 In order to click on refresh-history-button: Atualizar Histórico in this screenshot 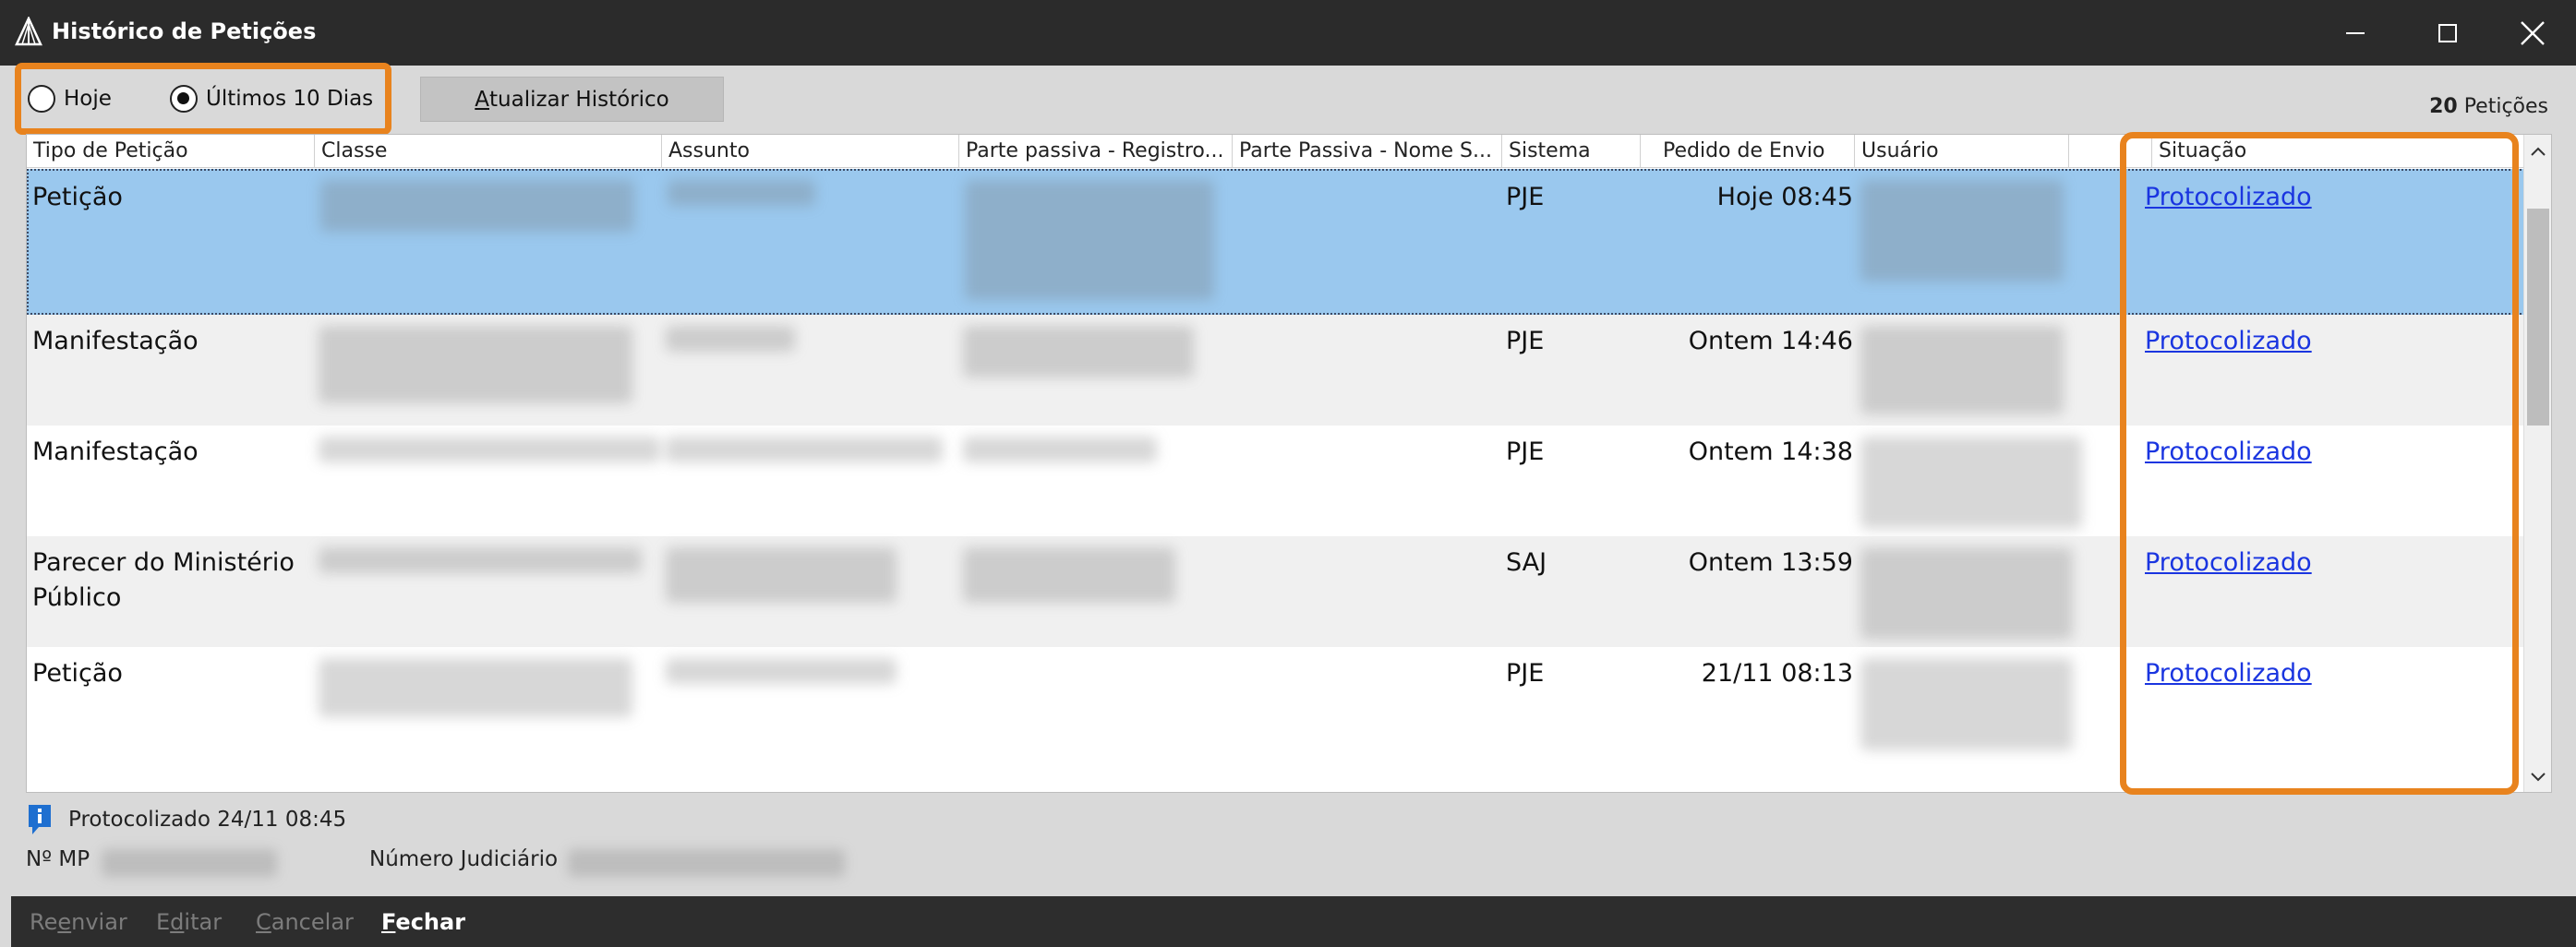, I will do `click(572, 99)`.